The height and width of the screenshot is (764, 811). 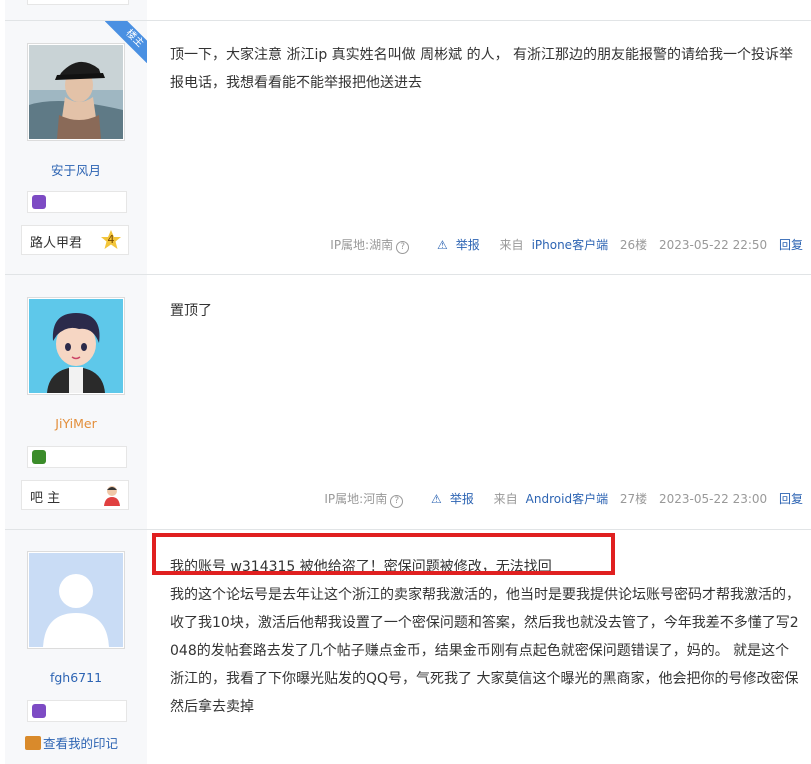 What do you see at coordinates (75, 495) in the screenshot?
I see `rank-badge: 吧 主` at bounding box center [75, 495].